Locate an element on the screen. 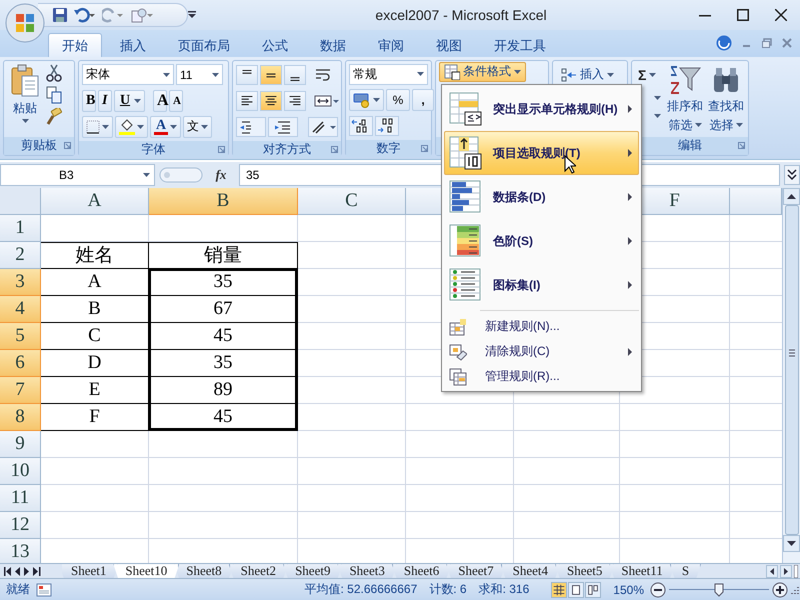 The image size is (800, 600). scroll-left-icon is located at coordinates (772, 571).